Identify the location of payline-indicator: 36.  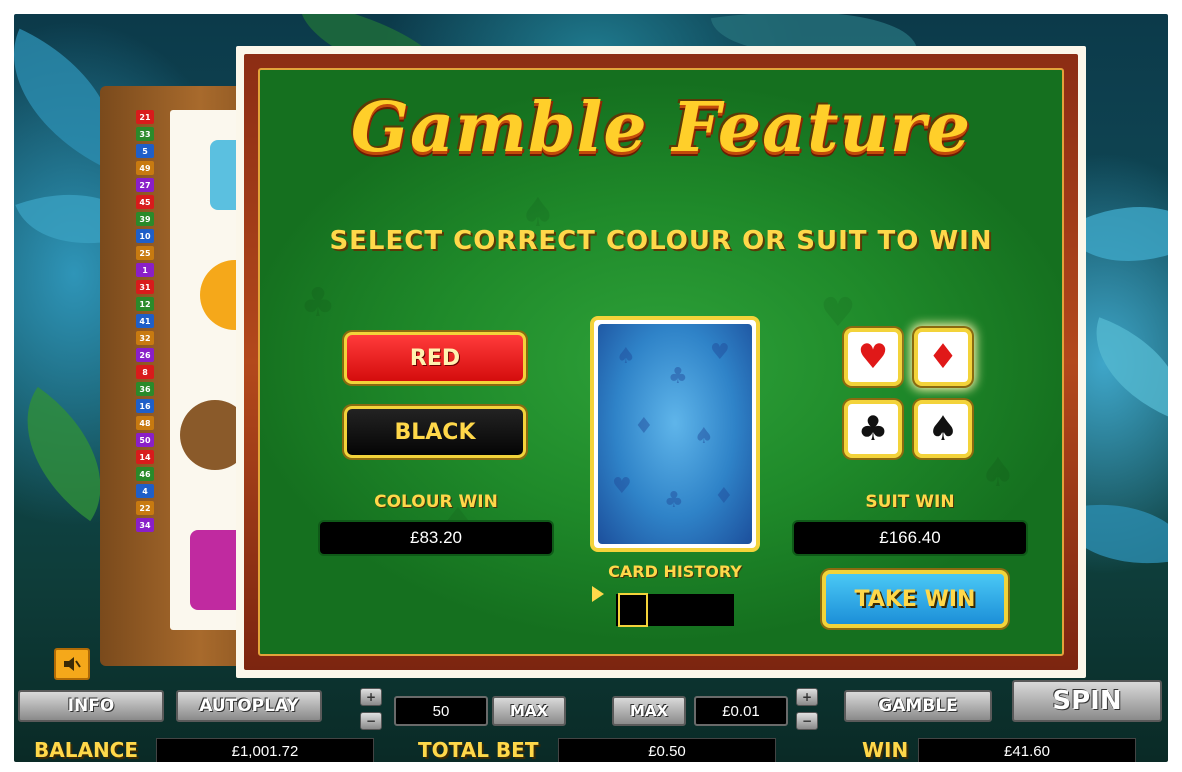
(145, 389).